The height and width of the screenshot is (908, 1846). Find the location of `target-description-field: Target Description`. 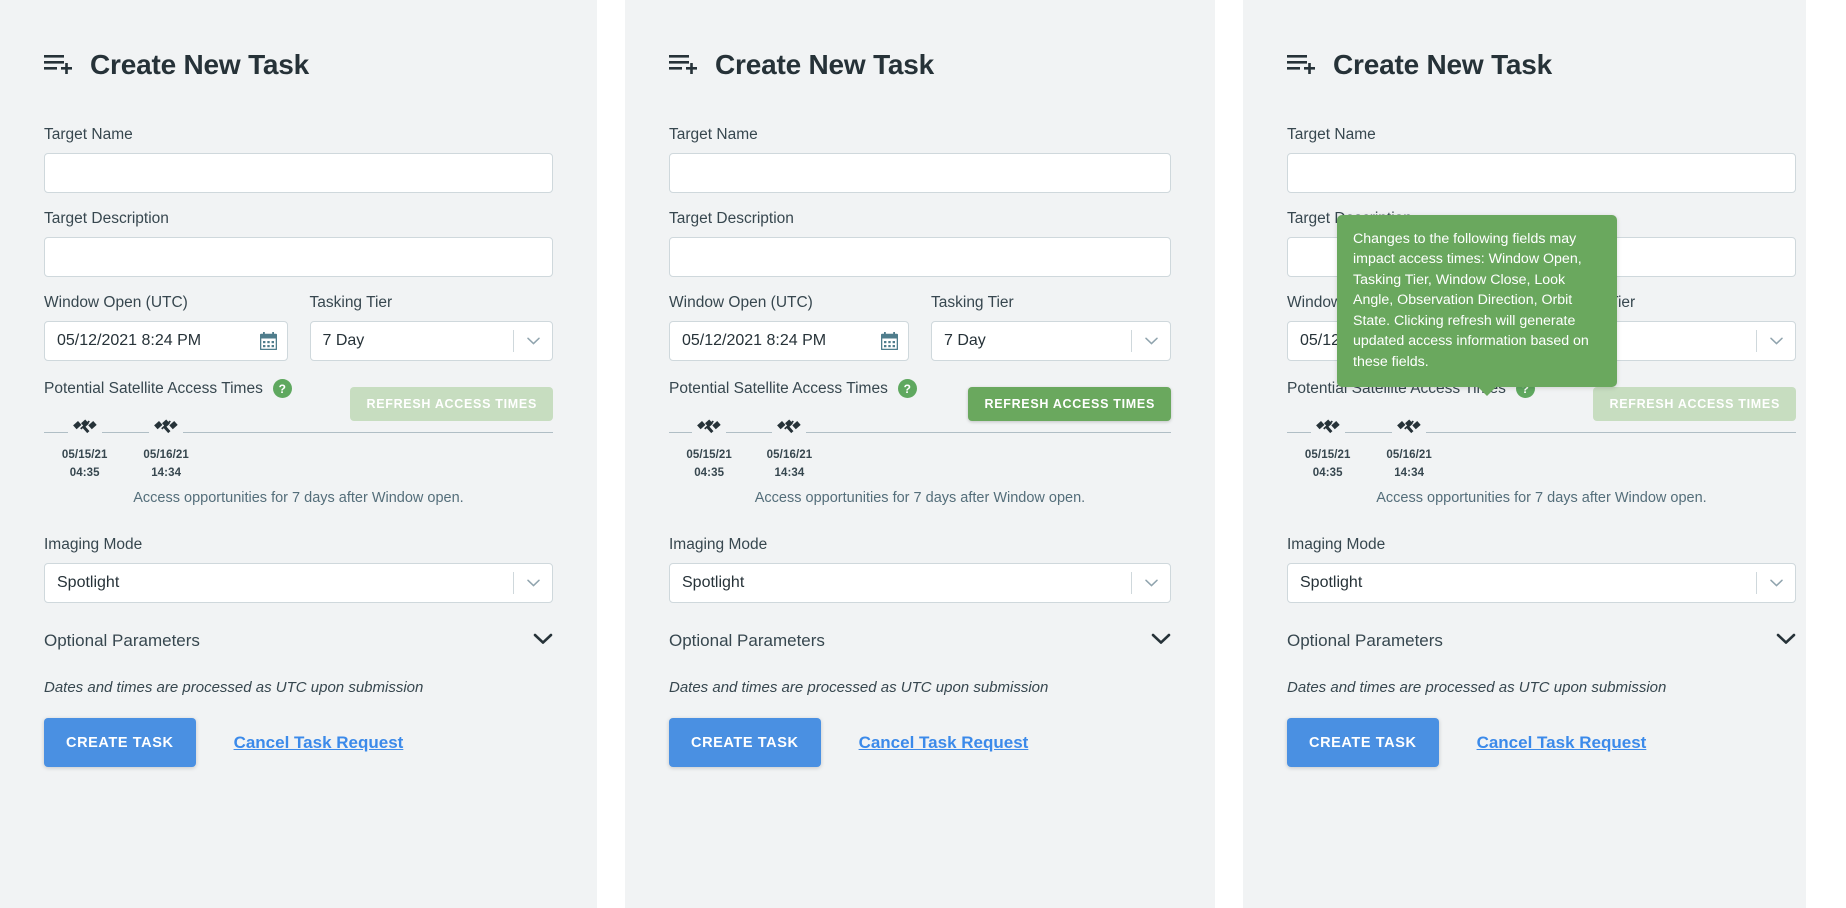

target-description-field: Target Description is located at coordinates (298, 243).